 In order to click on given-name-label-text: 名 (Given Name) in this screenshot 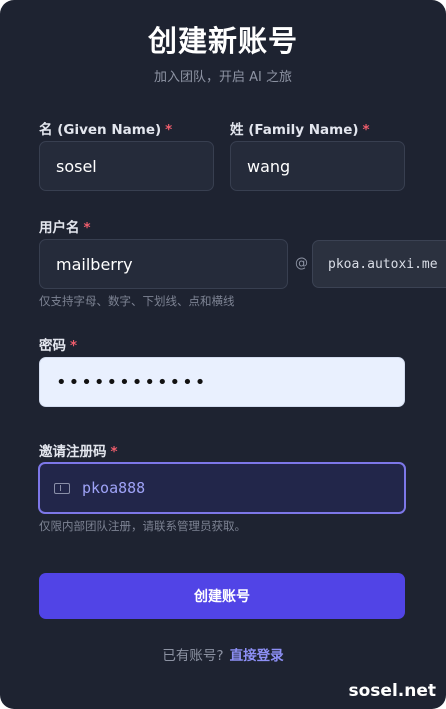, I will do `click(100, 130)`.